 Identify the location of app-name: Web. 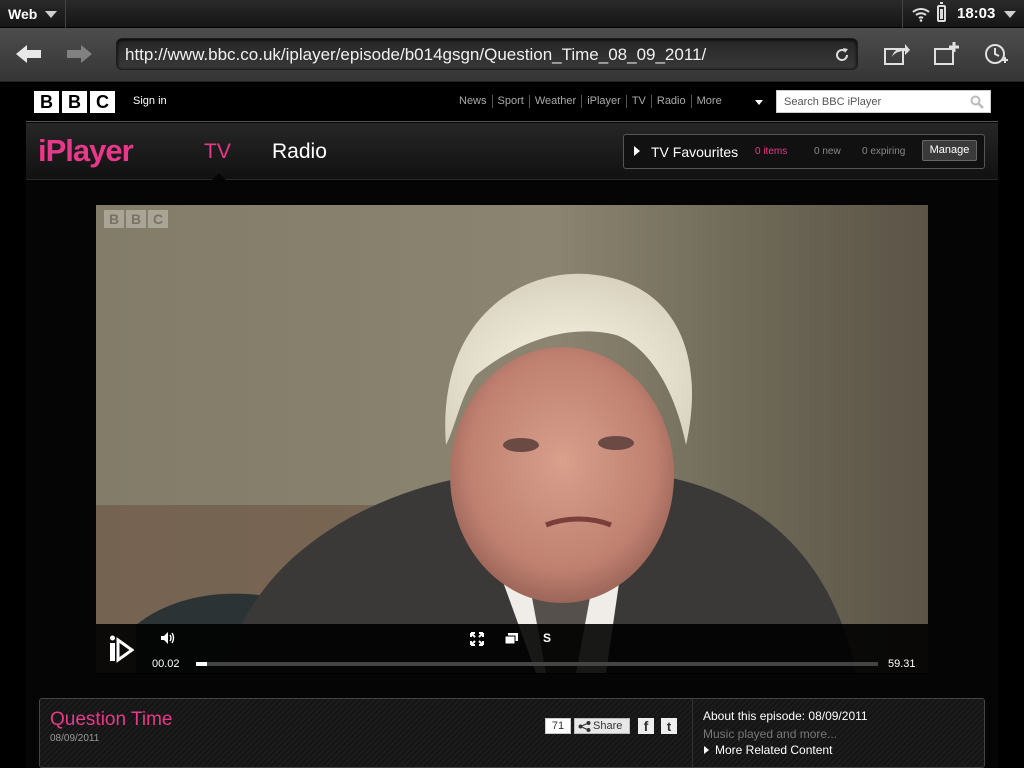
(23, 14).